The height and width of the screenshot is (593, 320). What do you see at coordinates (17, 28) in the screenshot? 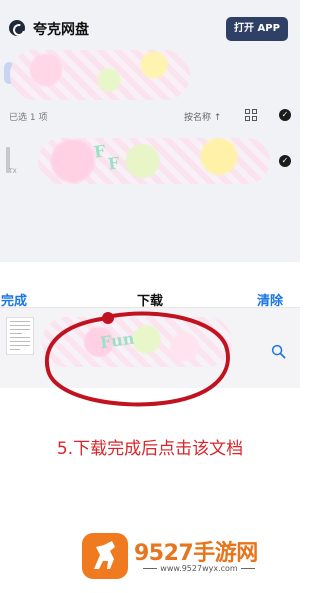
I see `quark-logo-icon` at bounding box center [17, 28].